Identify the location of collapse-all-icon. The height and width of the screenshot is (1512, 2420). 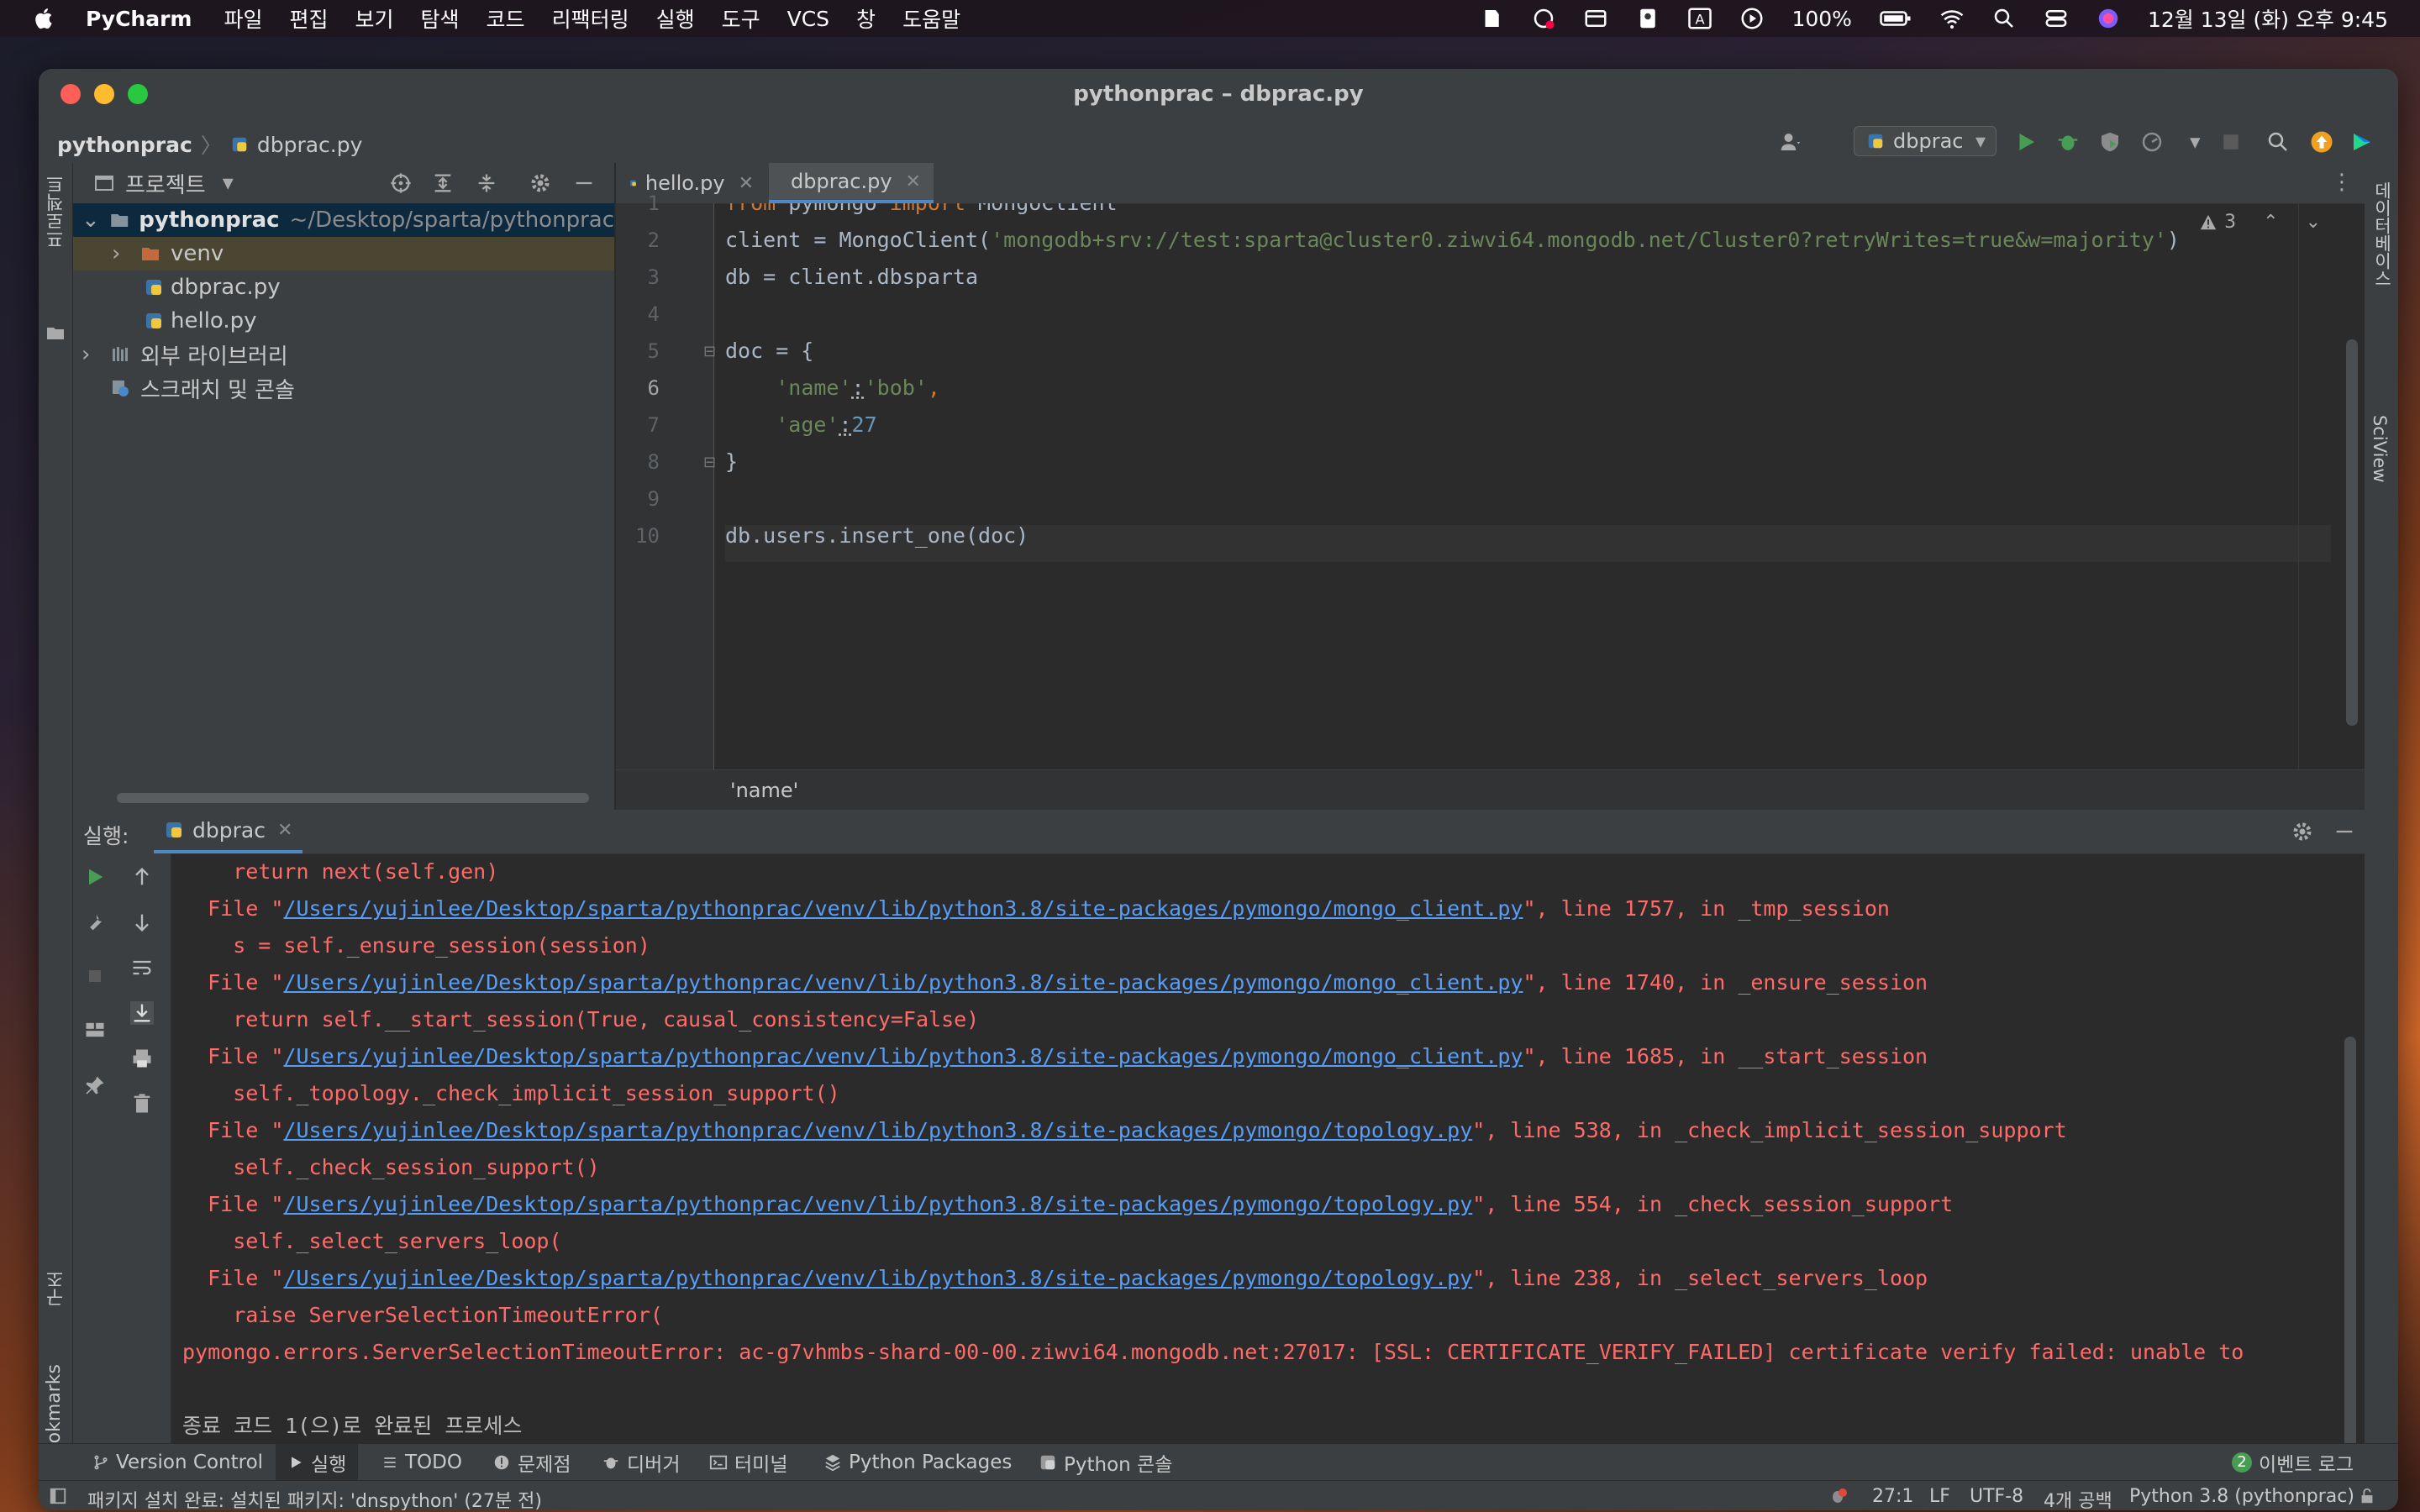
(486, 183).